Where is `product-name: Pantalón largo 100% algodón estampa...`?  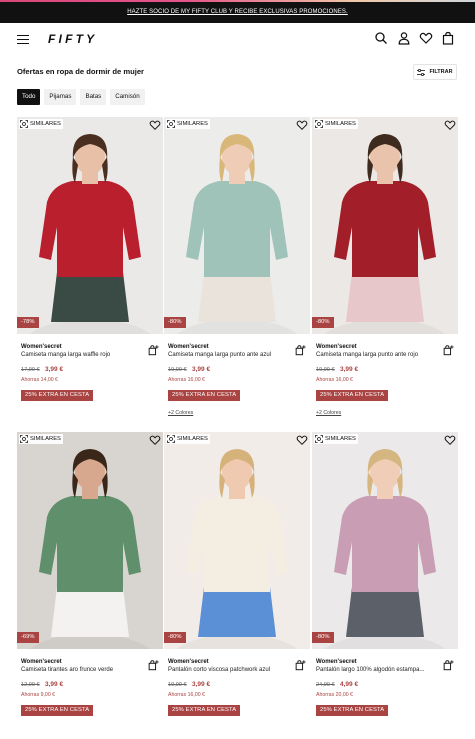 product-name: Pantalón largo 100% algodón estampa... is located at coordinates (370, 670).